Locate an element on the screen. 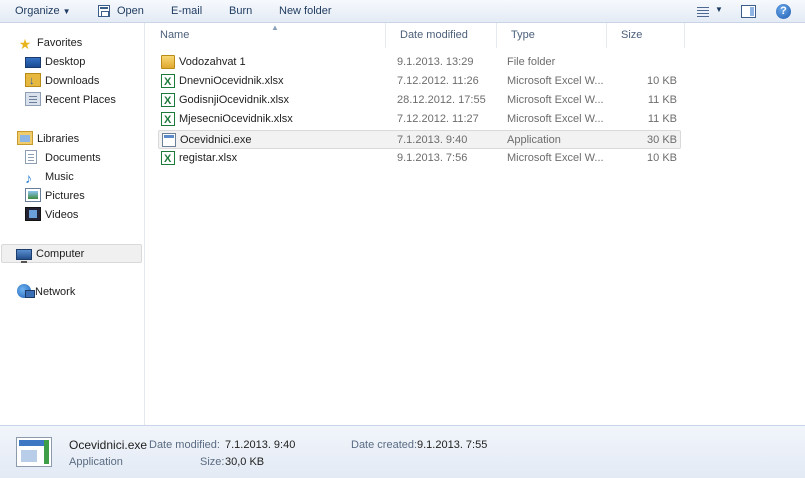 Image resolution: width=805 pixels, height=478 pixels. nav-computer: Computer is located at coordinates (71, 253).